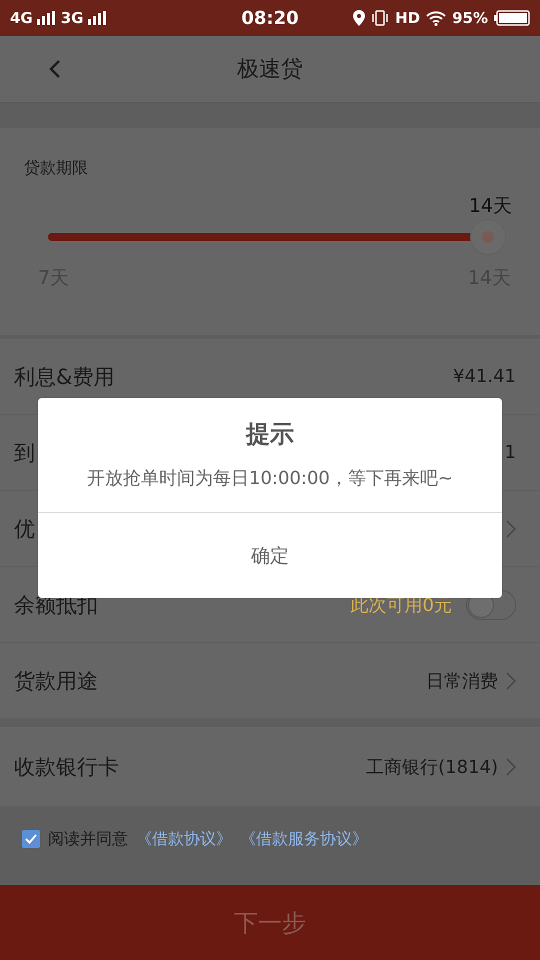  I want to click on location-pin-icon, so click(359, 18).